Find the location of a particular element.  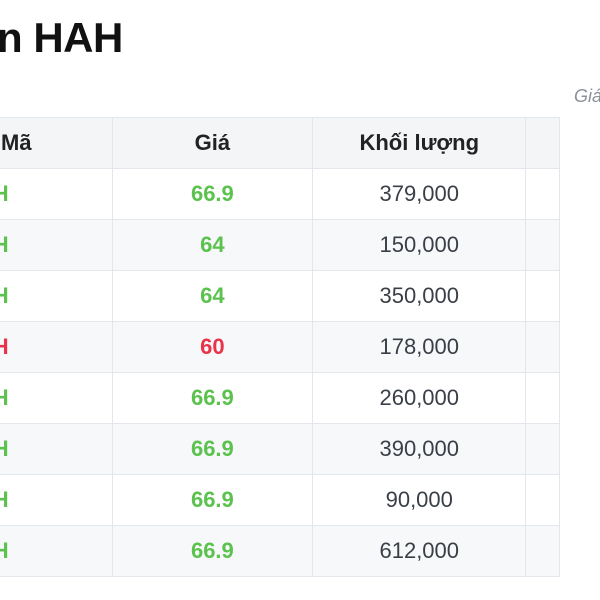

table-row: HAH60178,000 is located at coordinates (280, 347).